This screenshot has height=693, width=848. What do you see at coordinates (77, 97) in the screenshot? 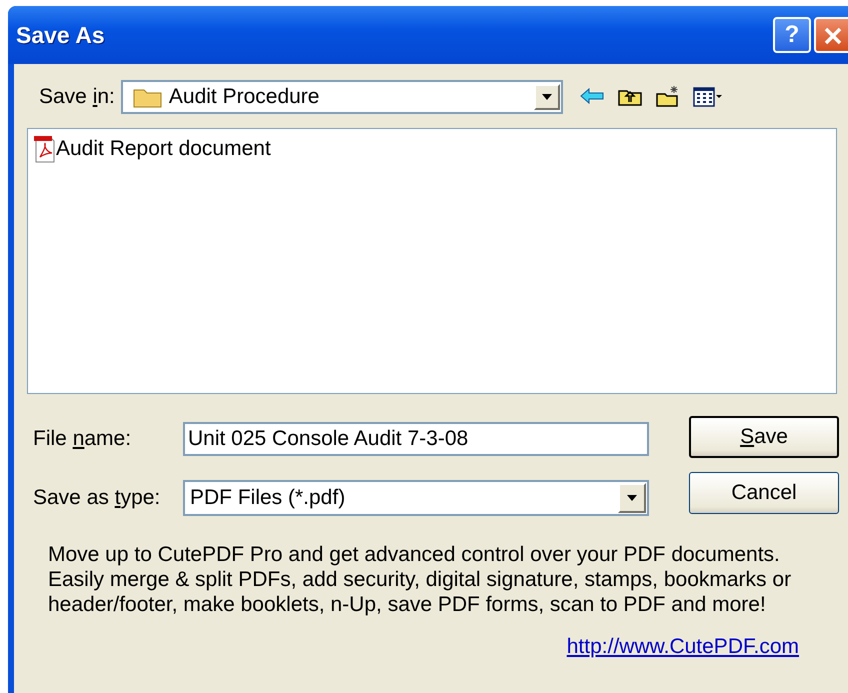
I see `save-in-label: Save in:` at bounding box center [77, 97].